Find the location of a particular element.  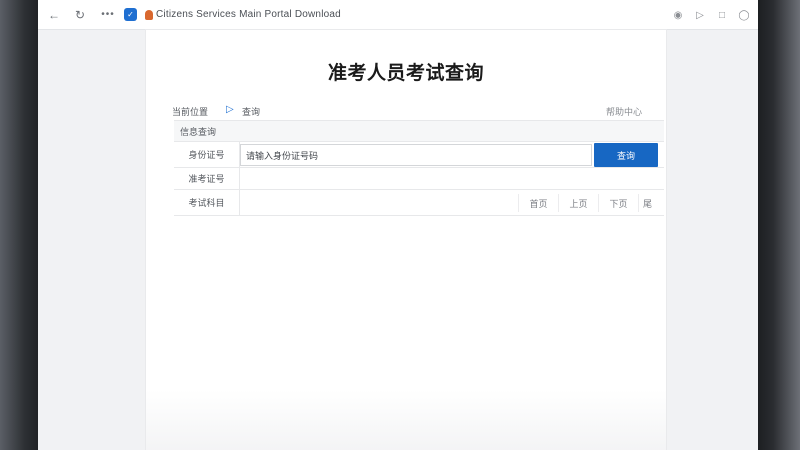

more-icon: ••• is located at coordinates (108, 15).